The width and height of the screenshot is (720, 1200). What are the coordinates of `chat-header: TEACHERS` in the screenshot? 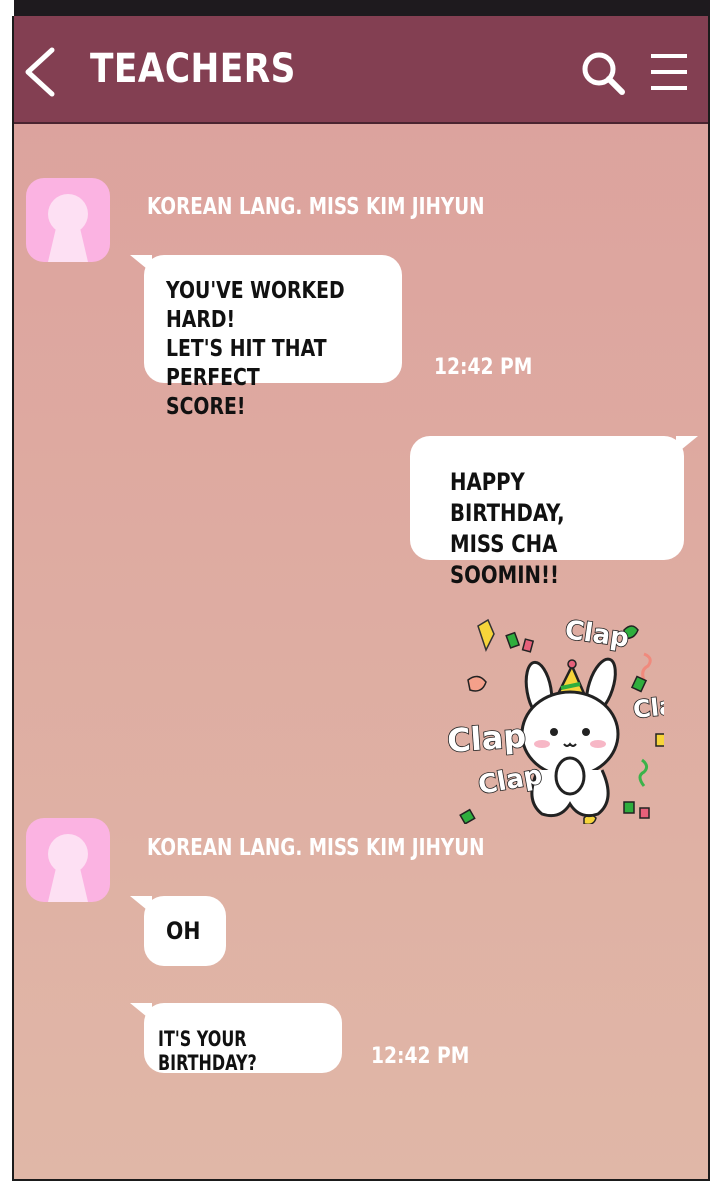 It's located at (361, 70).